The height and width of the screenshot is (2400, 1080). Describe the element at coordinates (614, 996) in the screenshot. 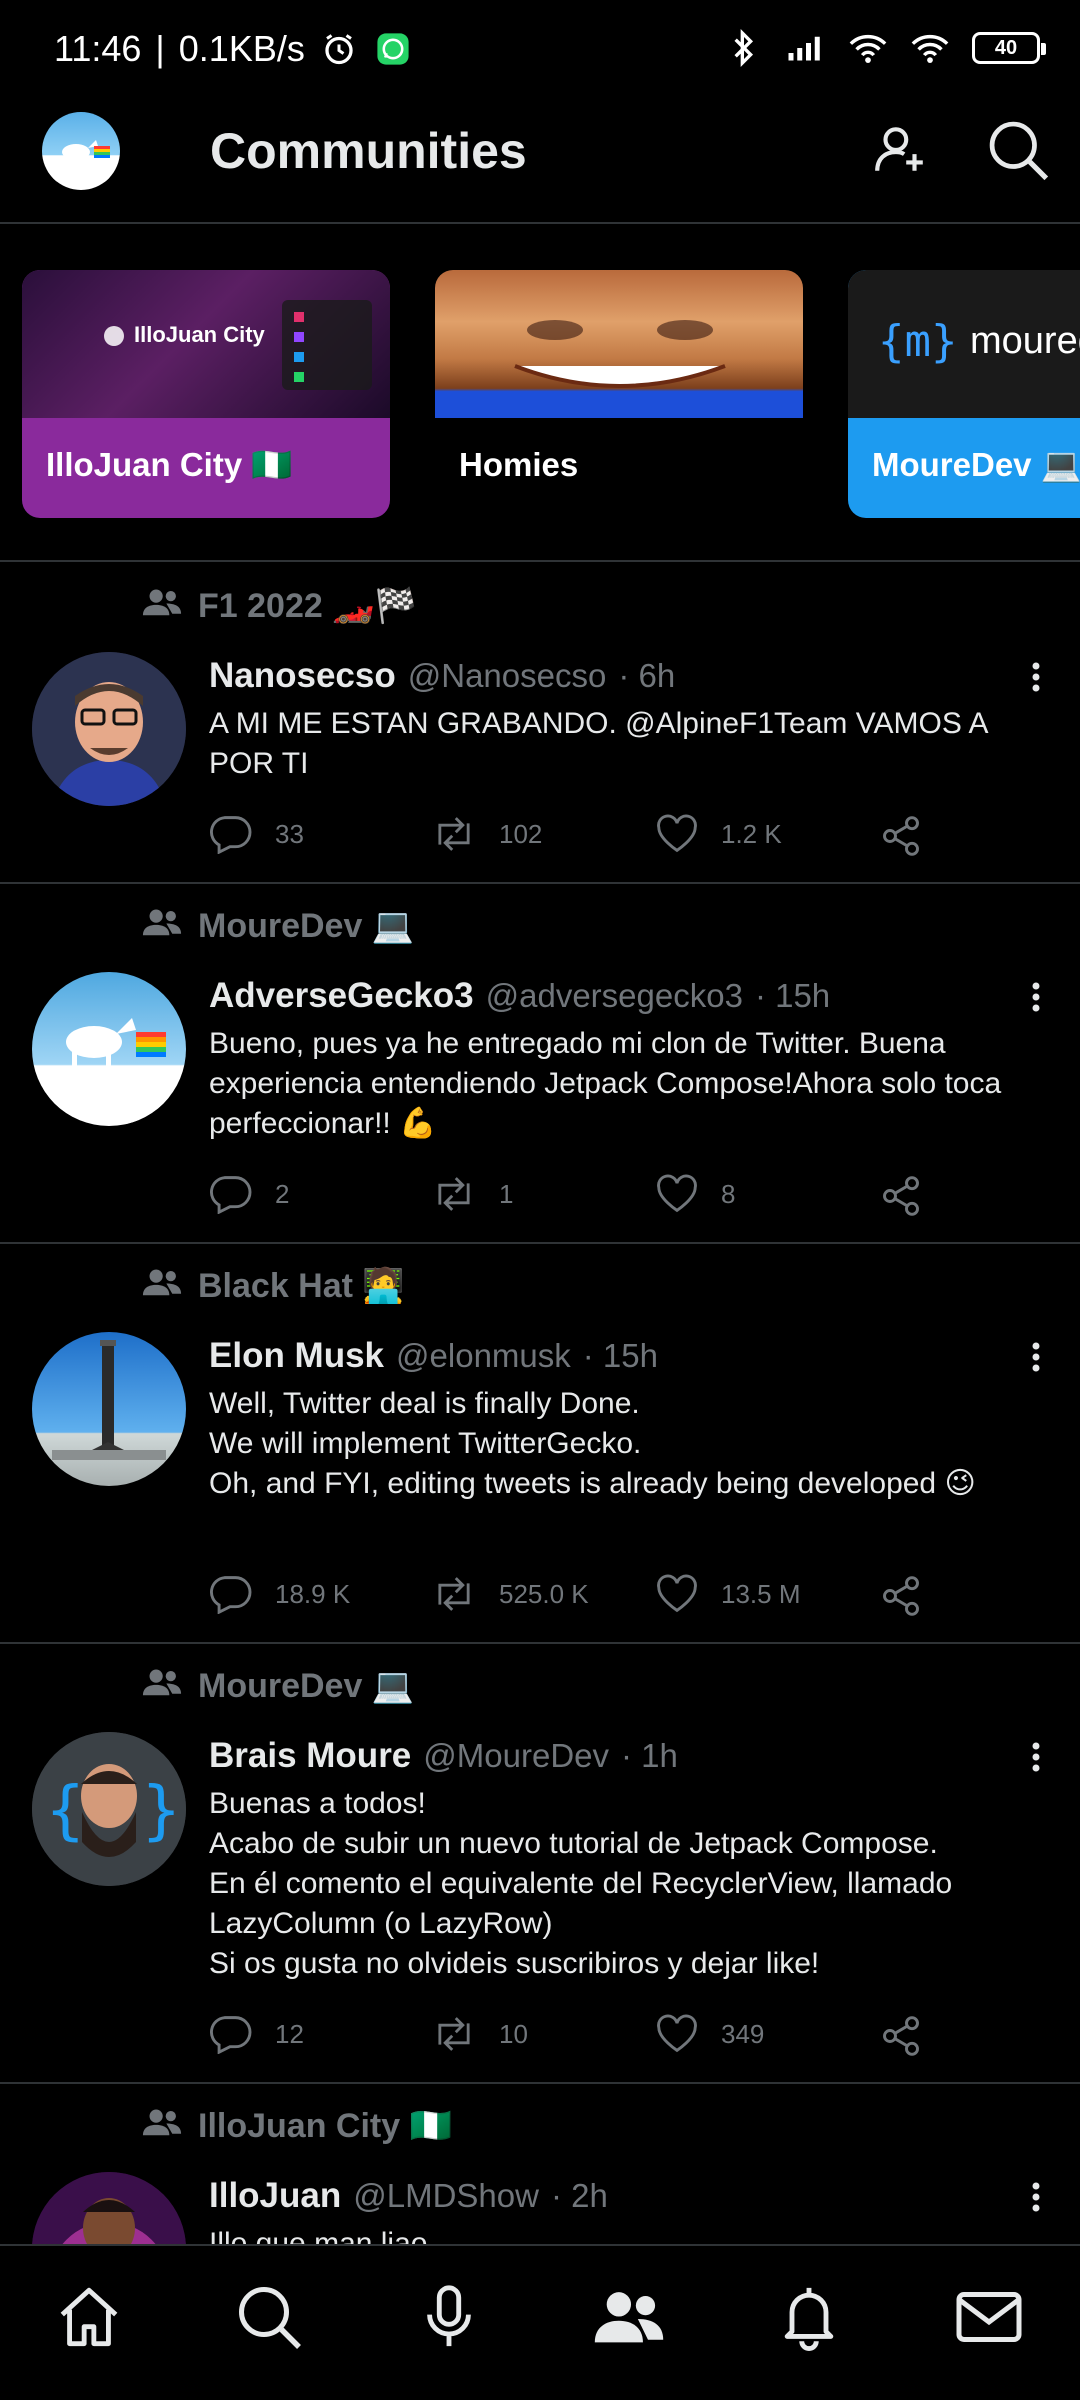

I see `author-handle: @adversegecko3` at that location.